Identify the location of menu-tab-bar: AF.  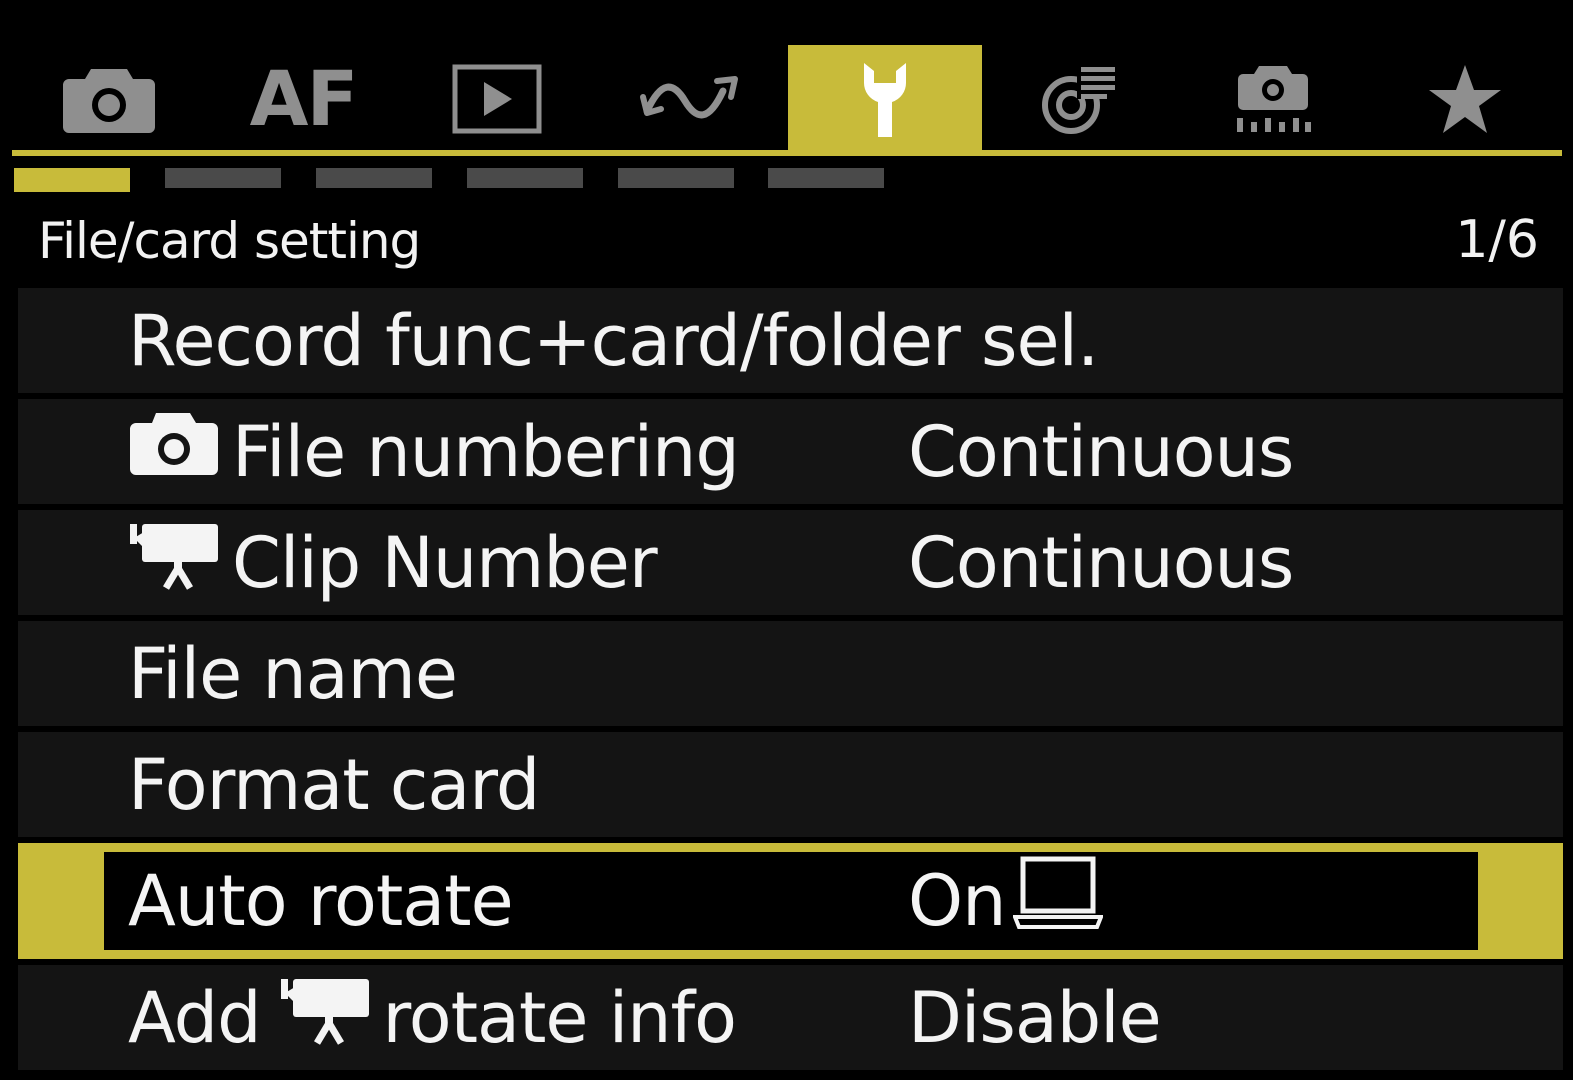
(787, 99).